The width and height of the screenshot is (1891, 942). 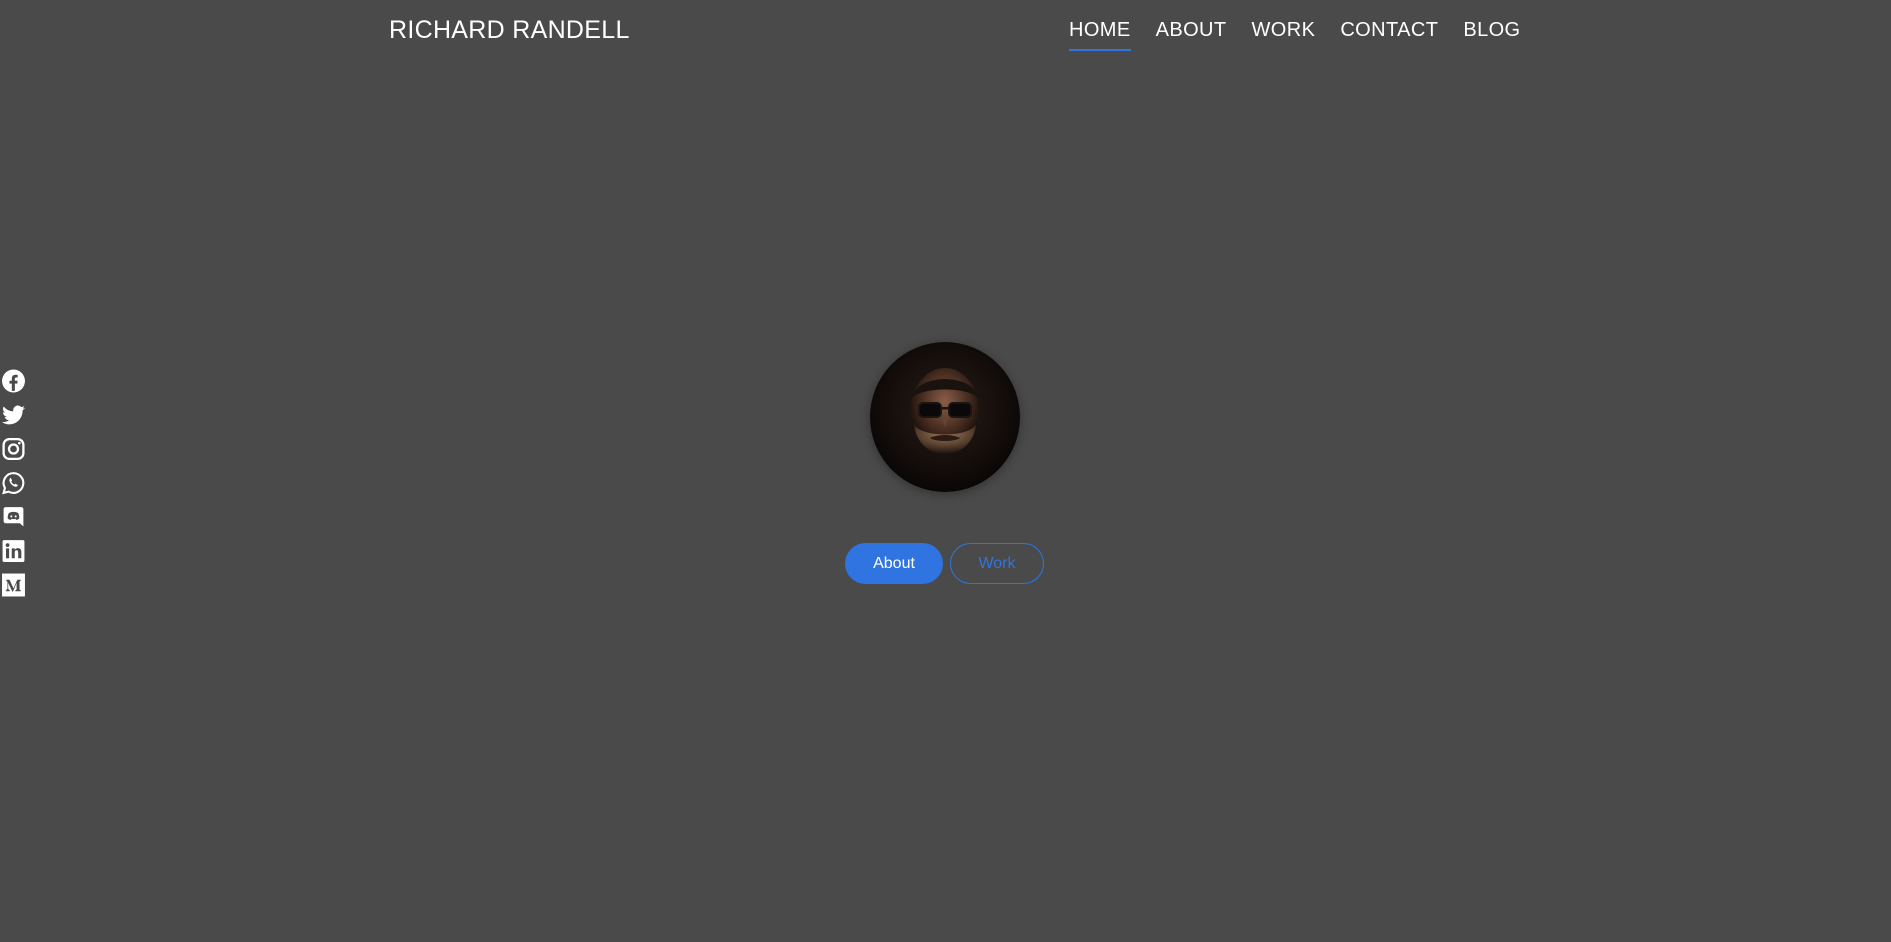 I want to click on nav-blog: BLOG, so click(x=1491, y=35).